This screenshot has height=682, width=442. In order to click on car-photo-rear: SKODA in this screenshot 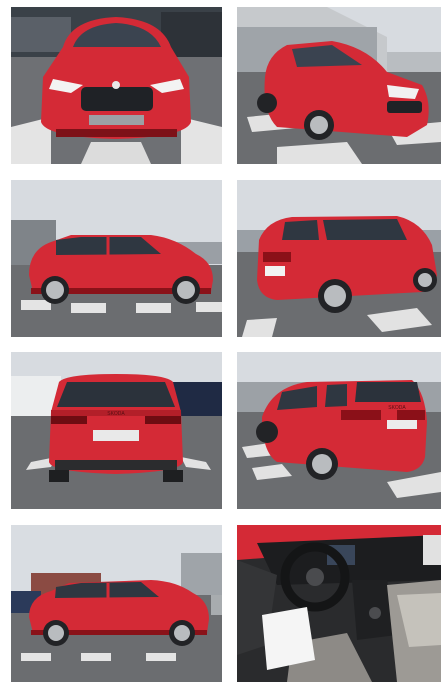, I will do `click(116, 430)`.